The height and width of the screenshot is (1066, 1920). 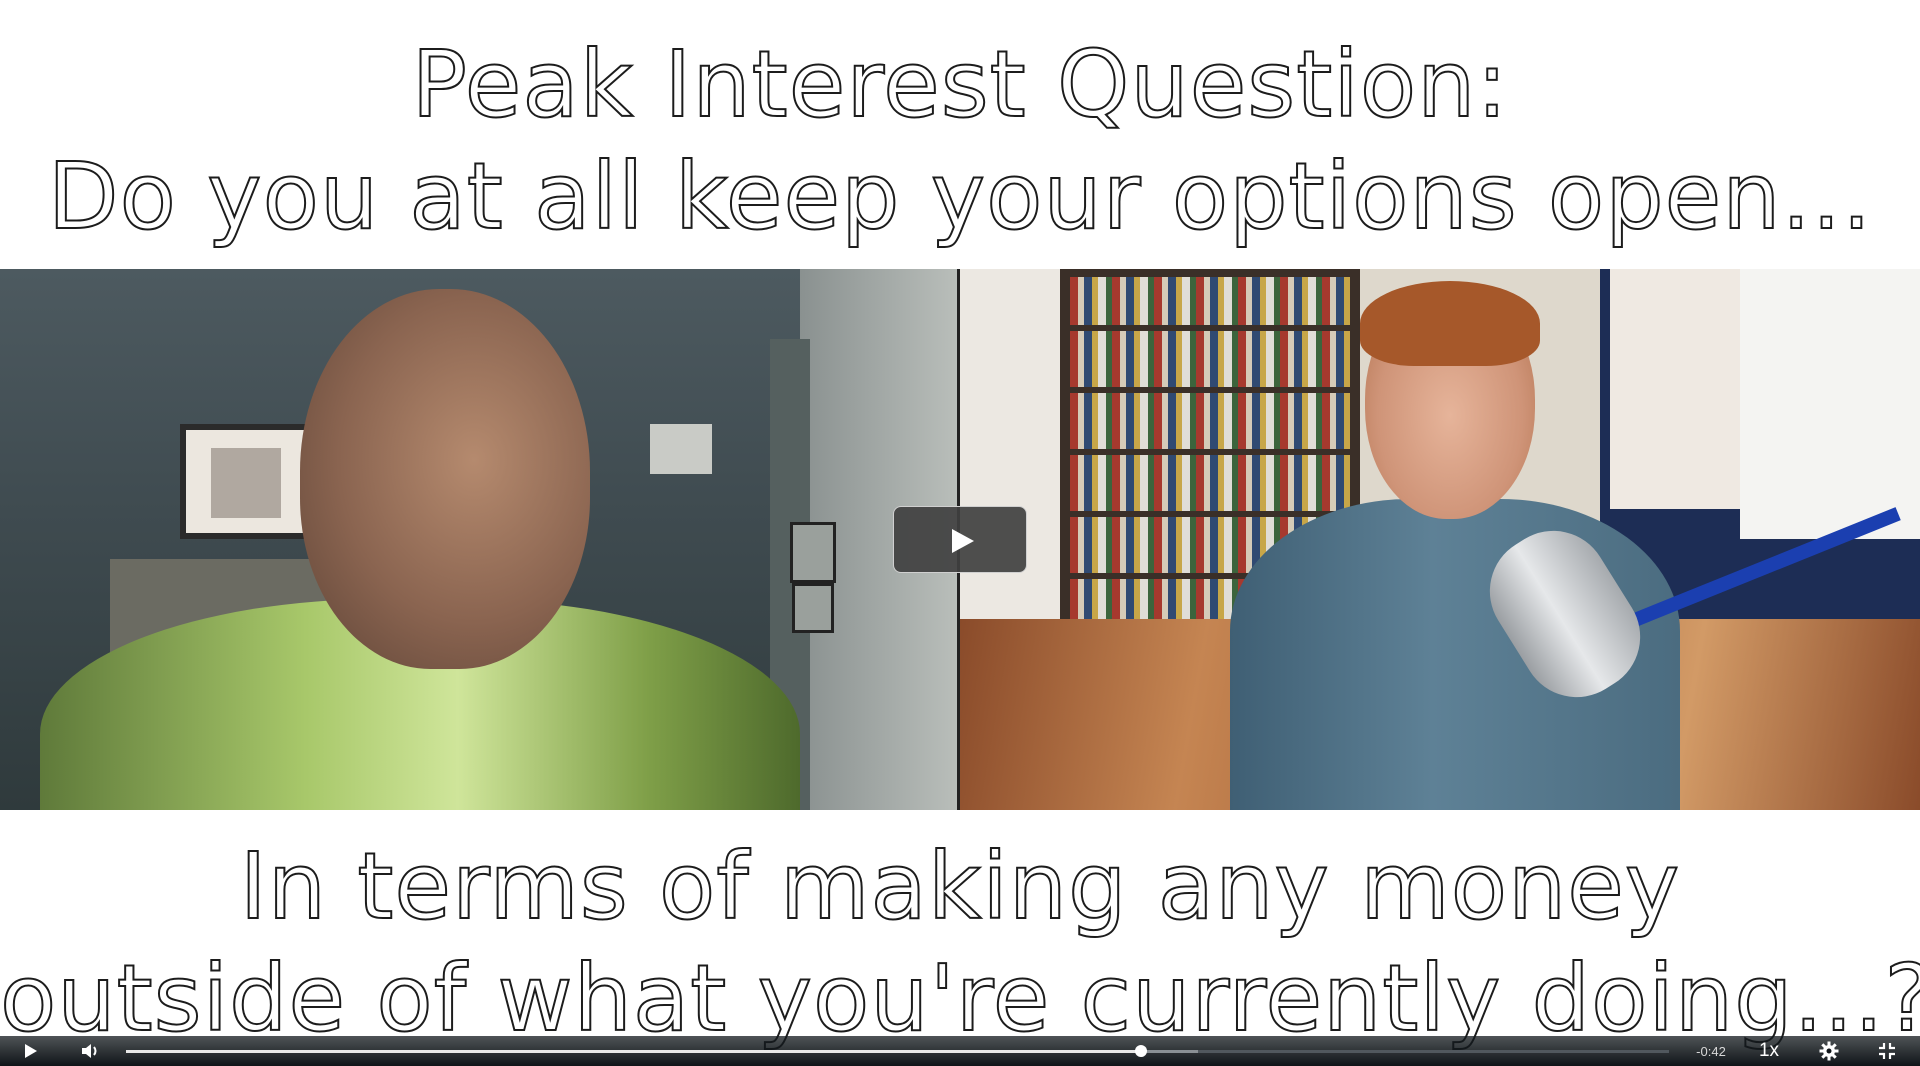 I want to click on player-control-bar: -0:42 1x, so click(x=960, y=1051).